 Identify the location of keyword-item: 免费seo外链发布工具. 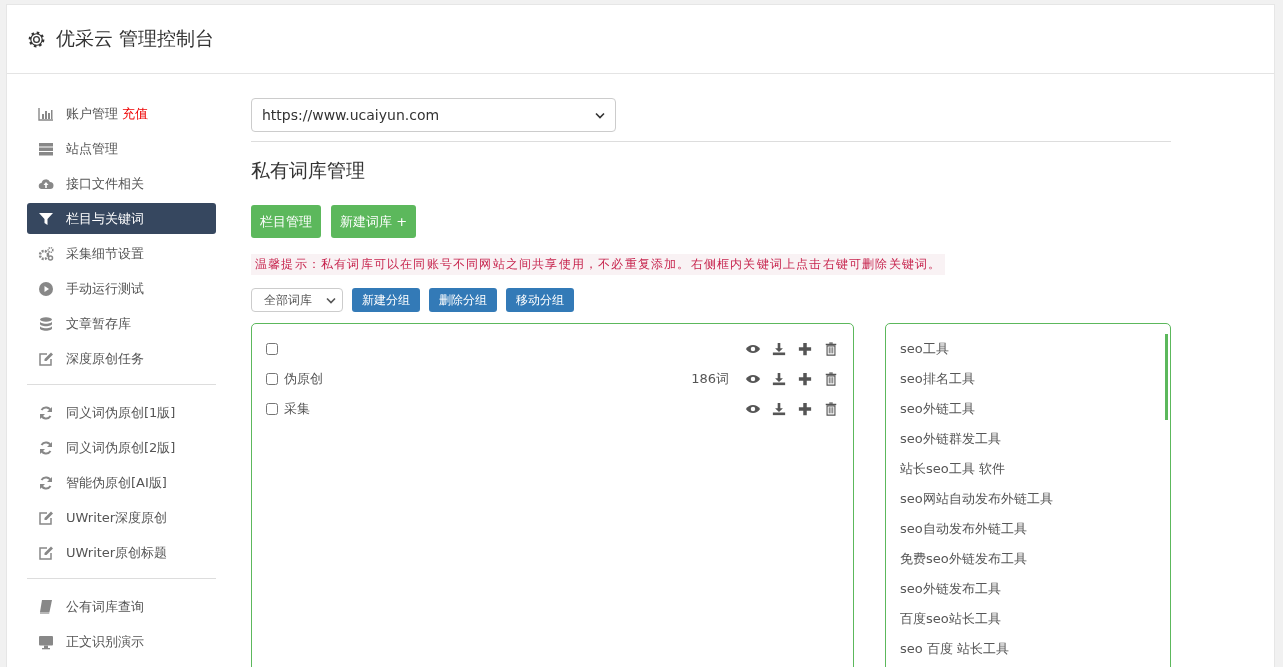
(1028, 559).